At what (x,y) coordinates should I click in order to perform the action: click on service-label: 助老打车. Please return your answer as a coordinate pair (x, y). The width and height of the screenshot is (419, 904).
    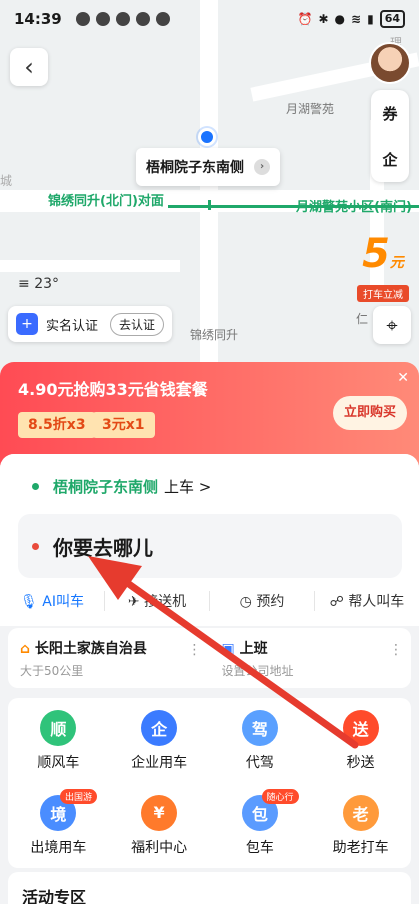
    Looking at the image, I should click on (360, 847).